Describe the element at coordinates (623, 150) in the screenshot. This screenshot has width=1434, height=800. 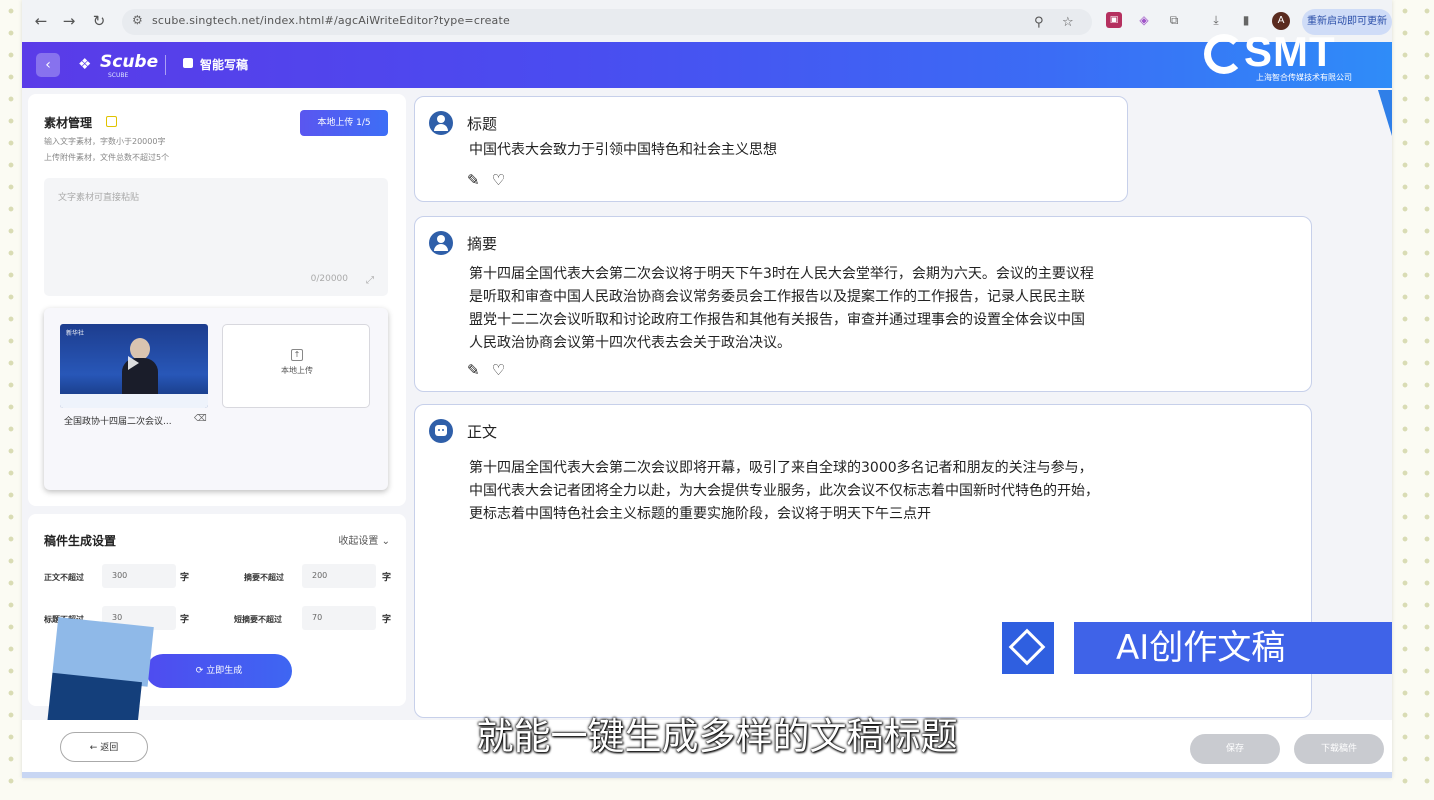
I see `title-text: 中国代表大会致力于引领中国特色和社会主义思想` at that location.